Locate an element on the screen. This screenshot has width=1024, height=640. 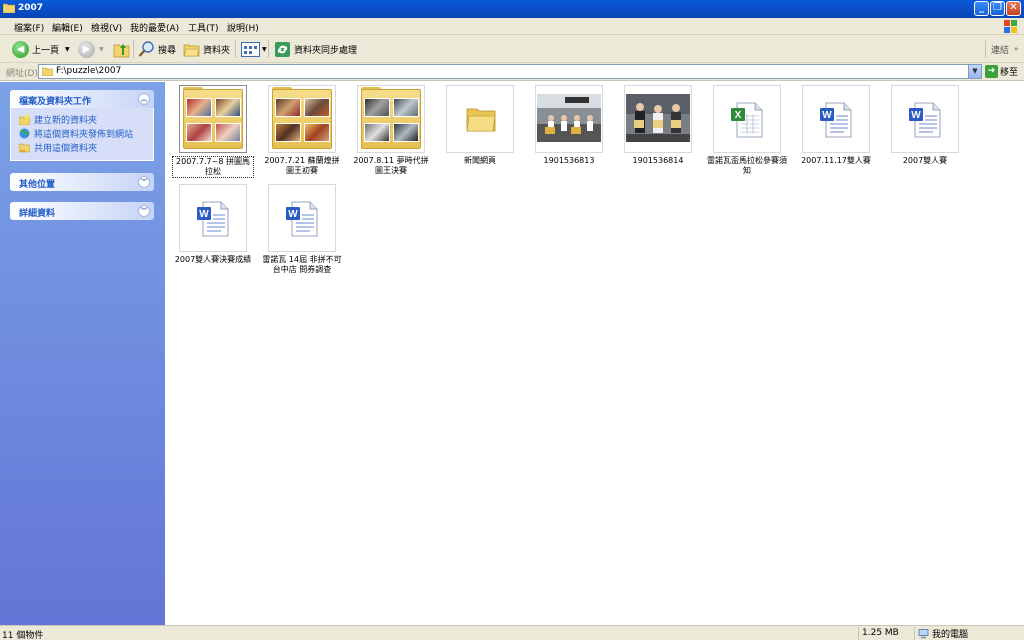
search-icon is located at coordinates (146, 48).